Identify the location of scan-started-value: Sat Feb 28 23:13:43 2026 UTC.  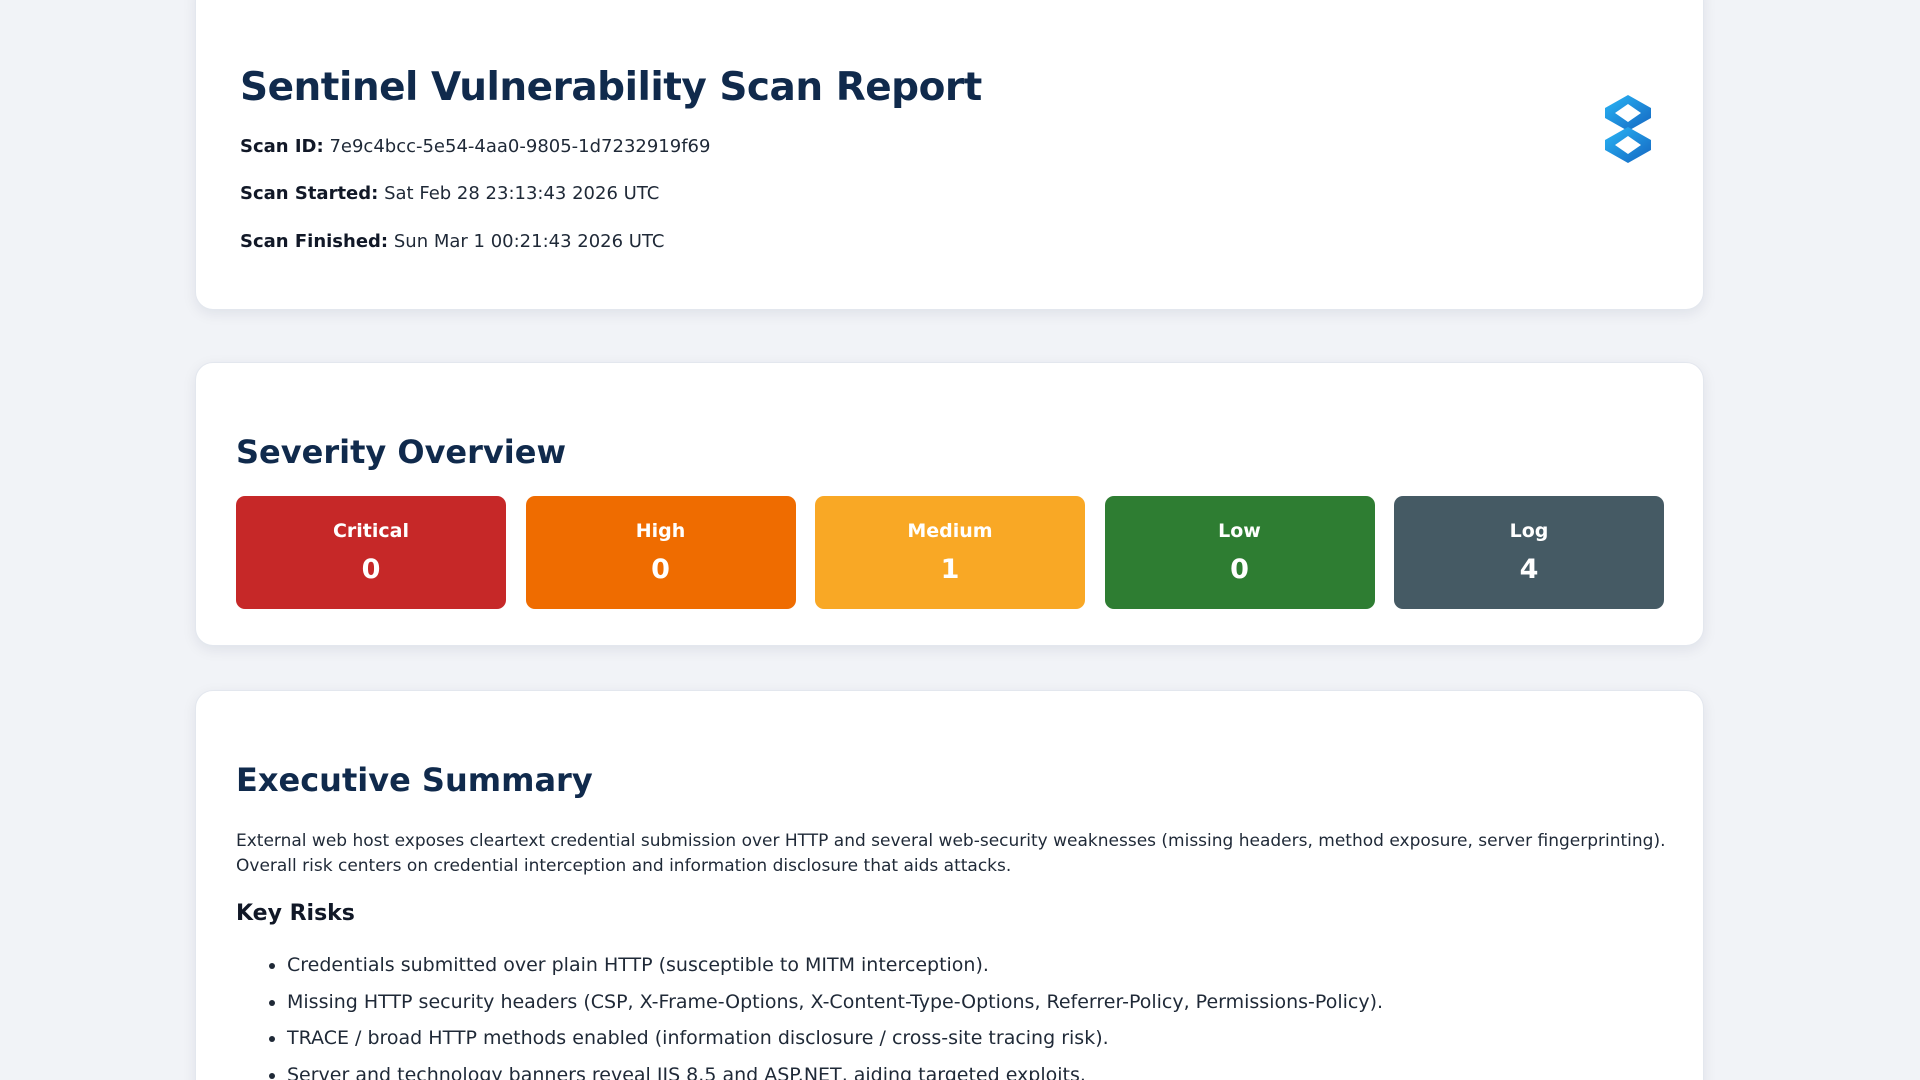
(522, 193).